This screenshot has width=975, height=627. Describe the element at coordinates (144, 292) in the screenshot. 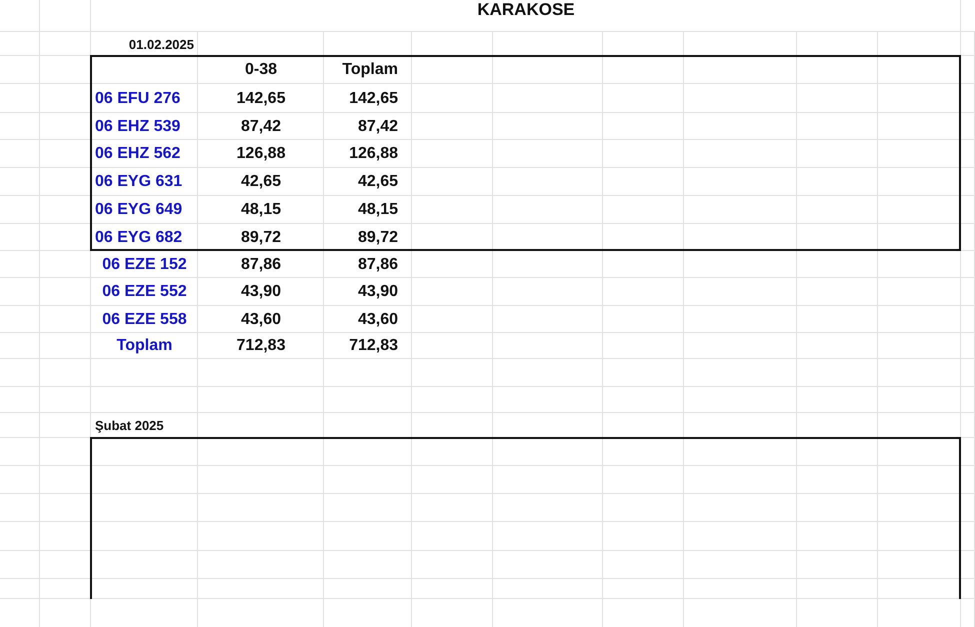

I see `plate-cell-text: 06 EZE 552` at that location.